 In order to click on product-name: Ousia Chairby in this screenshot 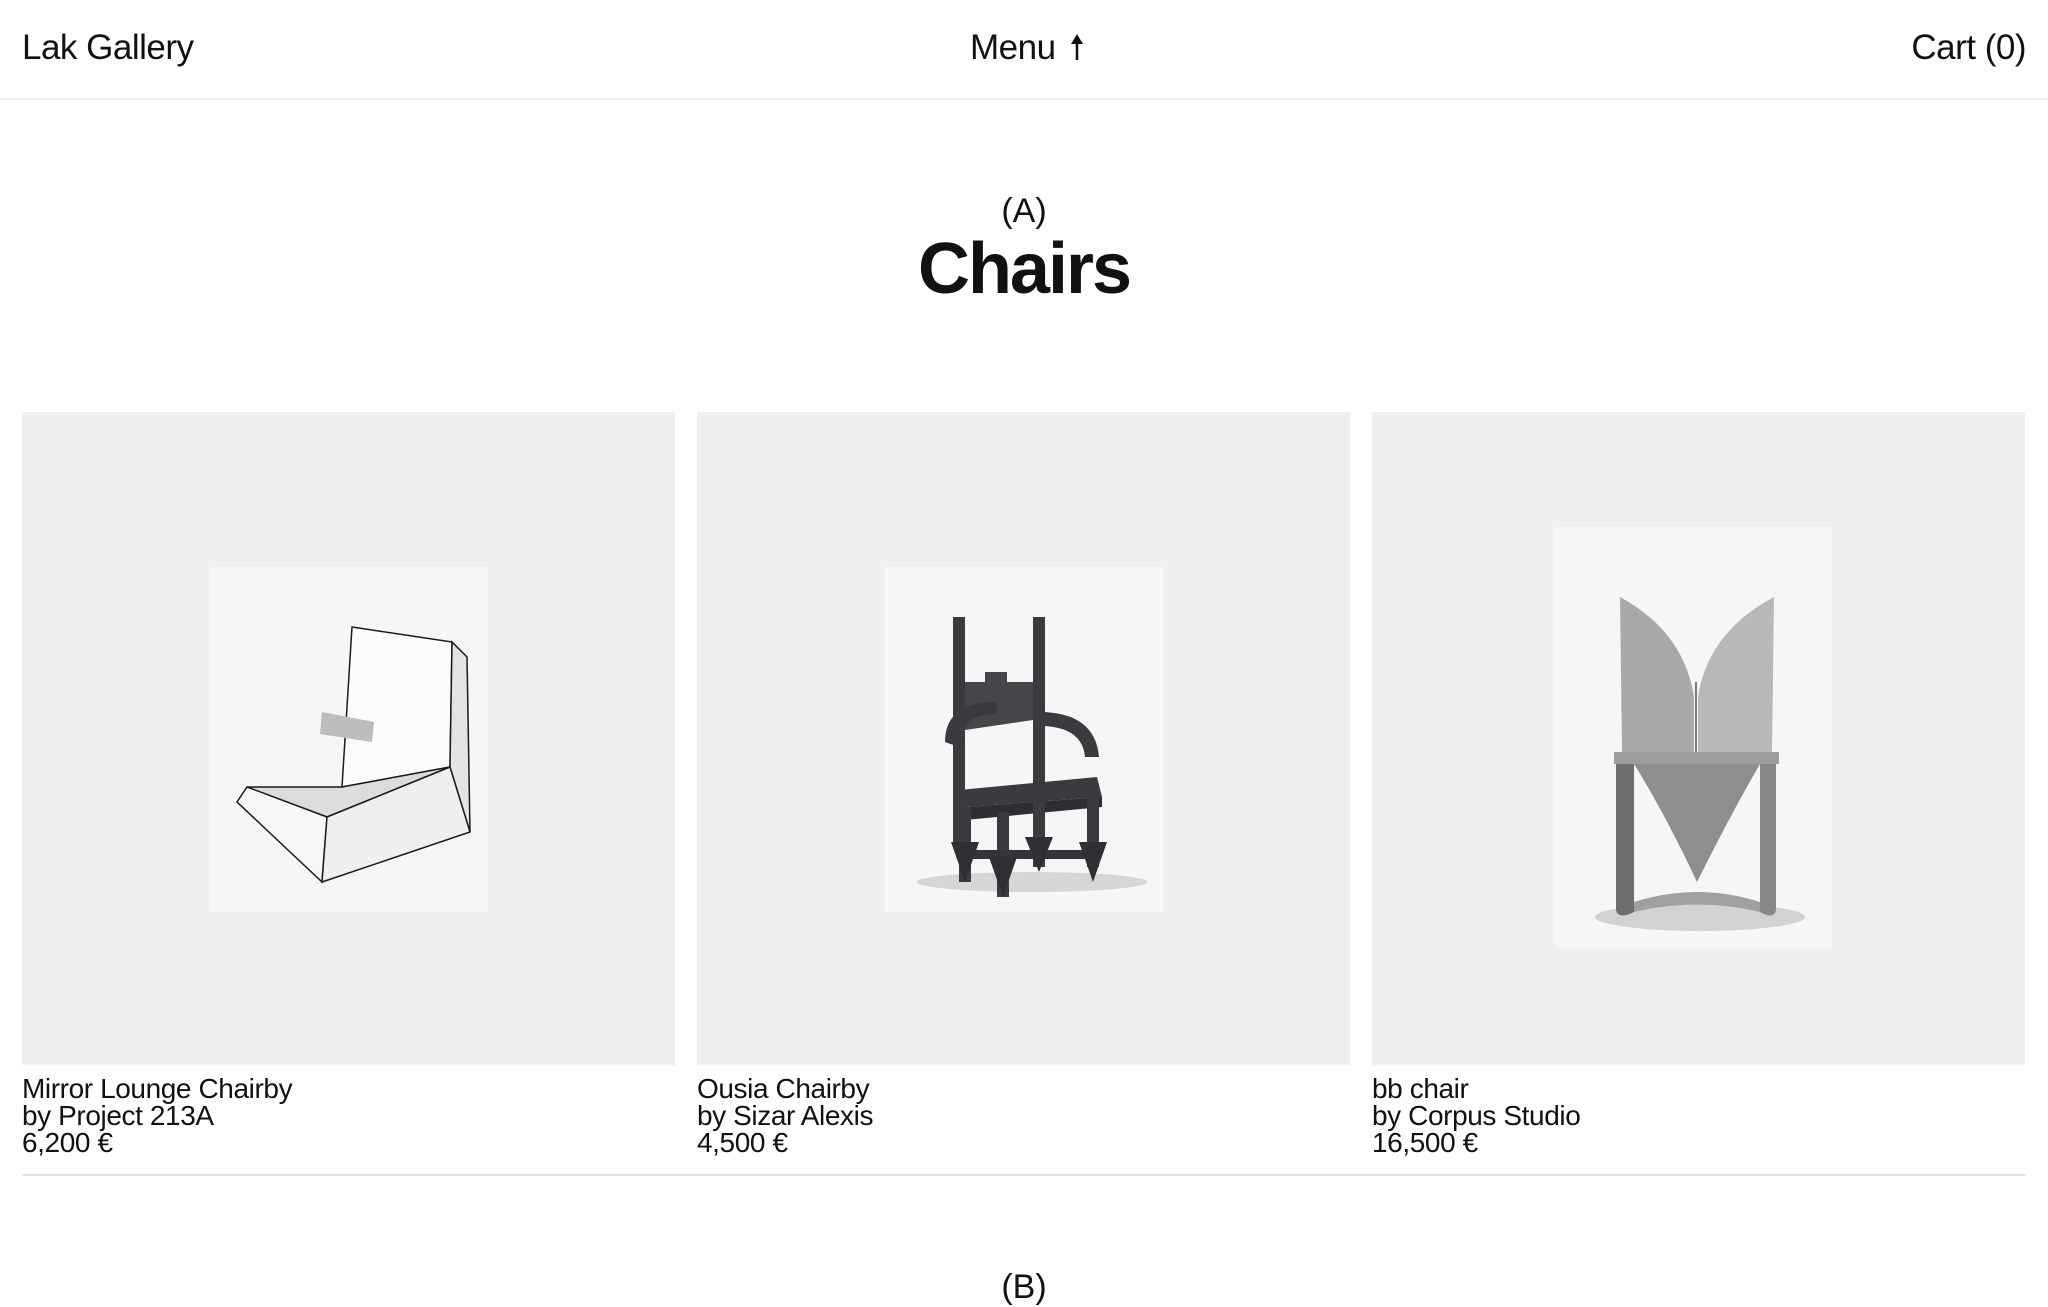, I will do `click(783, 1088)`.